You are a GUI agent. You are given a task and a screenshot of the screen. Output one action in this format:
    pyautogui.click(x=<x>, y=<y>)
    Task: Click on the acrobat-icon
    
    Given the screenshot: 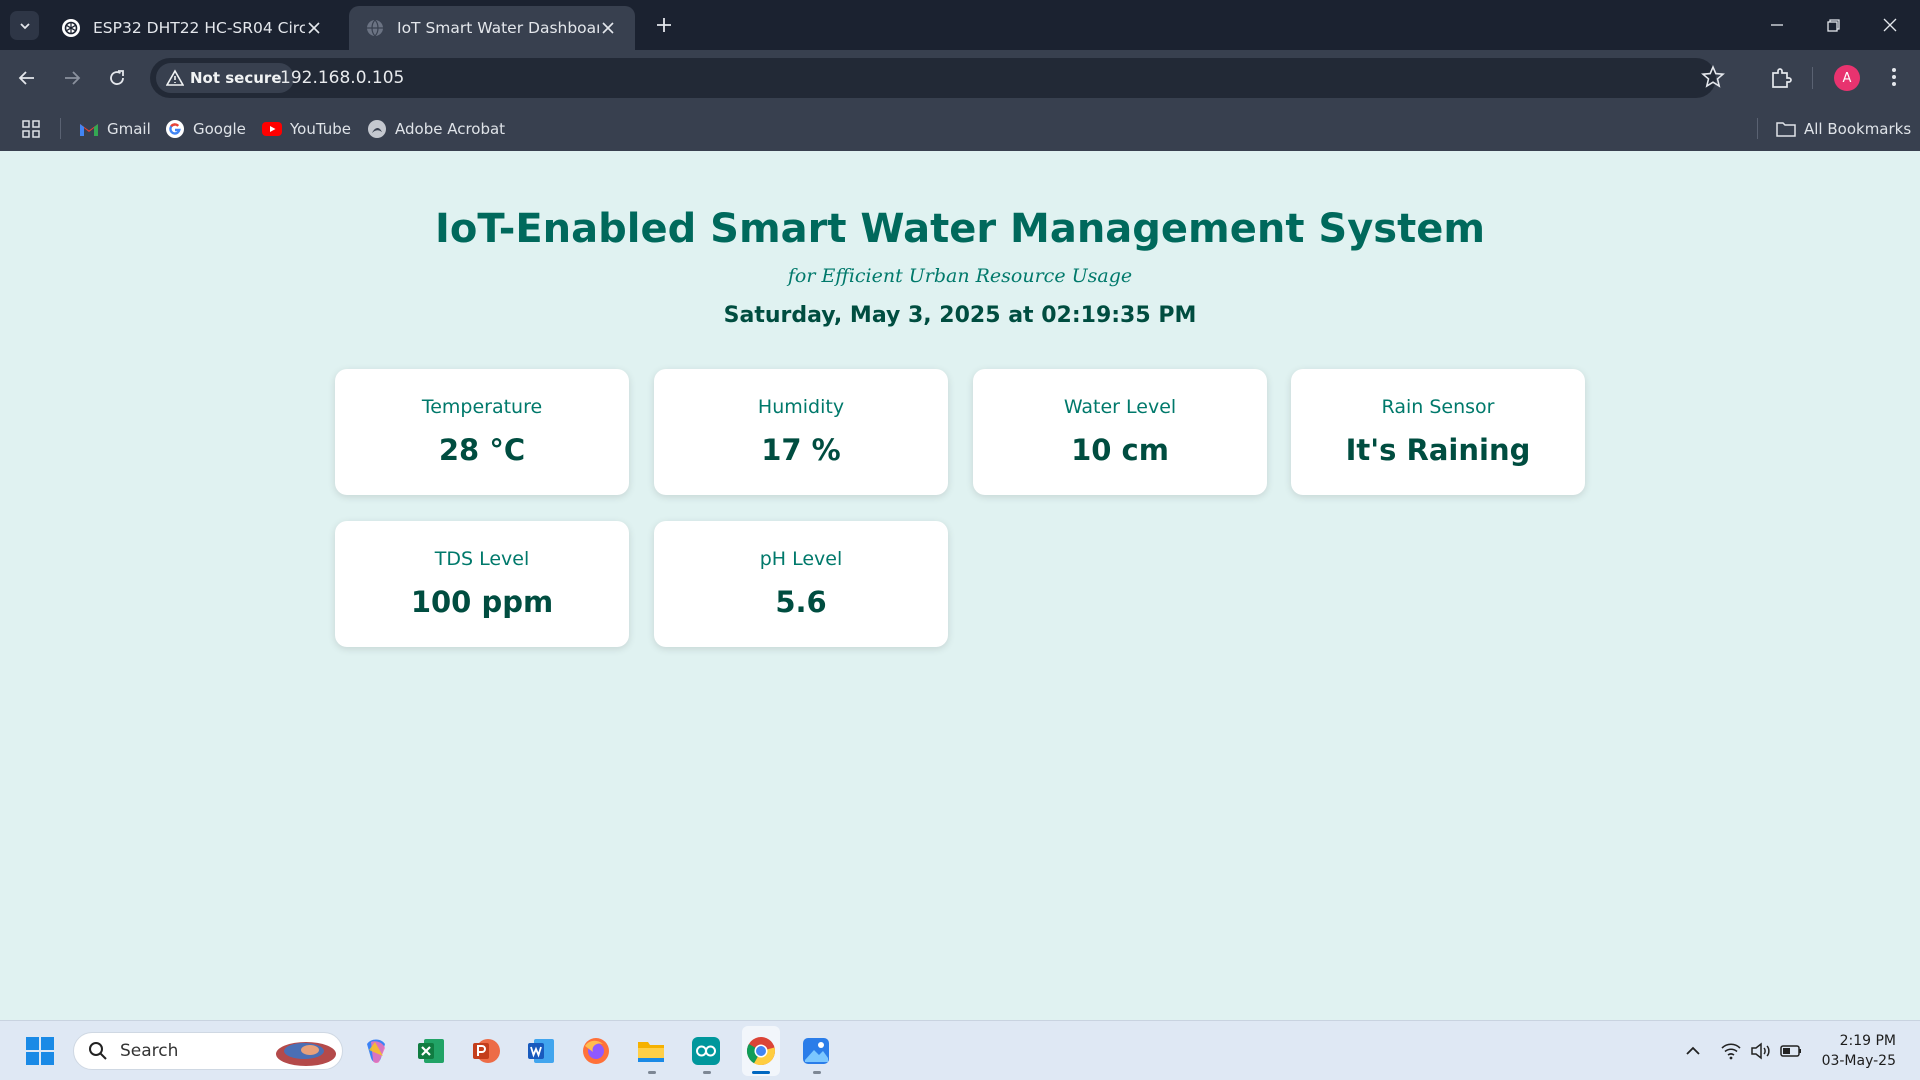 What is the action you would take?
    pyautogui.click(x=377, y=129)
    